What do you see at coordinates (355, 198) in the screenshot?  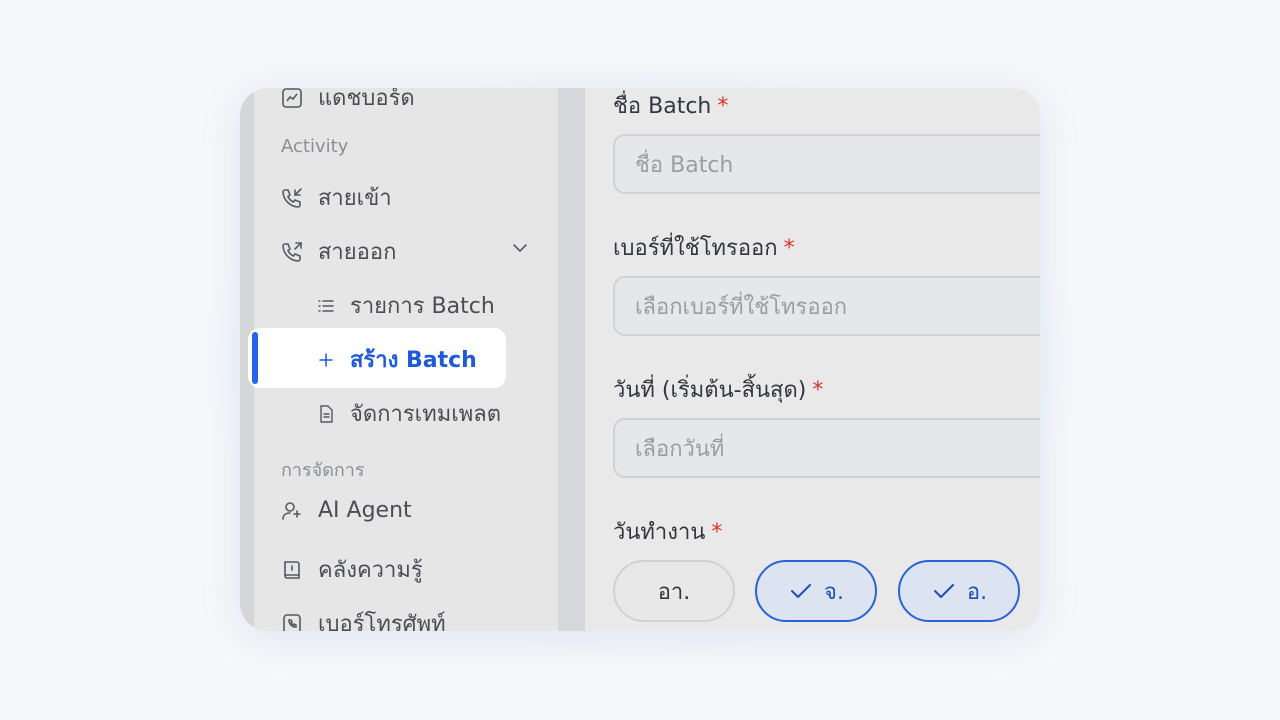 I see `sidebar-item-label: สายเข้า` at bounding box center [355, 198].